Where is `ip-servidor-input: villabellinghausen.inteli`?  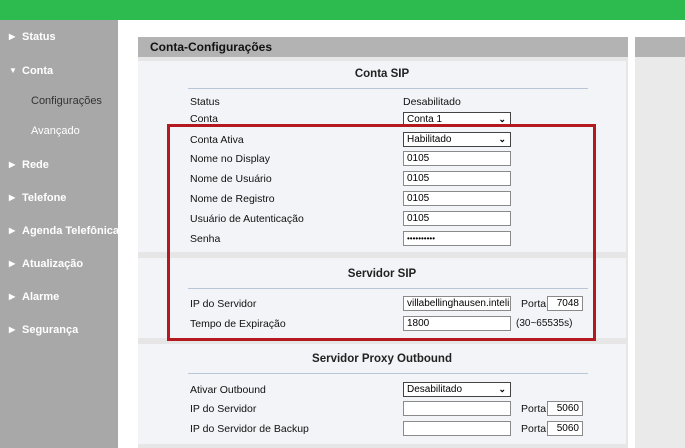 ip-servidor-input: villabellinghausen.inteli is located at coordinates (457, 303).